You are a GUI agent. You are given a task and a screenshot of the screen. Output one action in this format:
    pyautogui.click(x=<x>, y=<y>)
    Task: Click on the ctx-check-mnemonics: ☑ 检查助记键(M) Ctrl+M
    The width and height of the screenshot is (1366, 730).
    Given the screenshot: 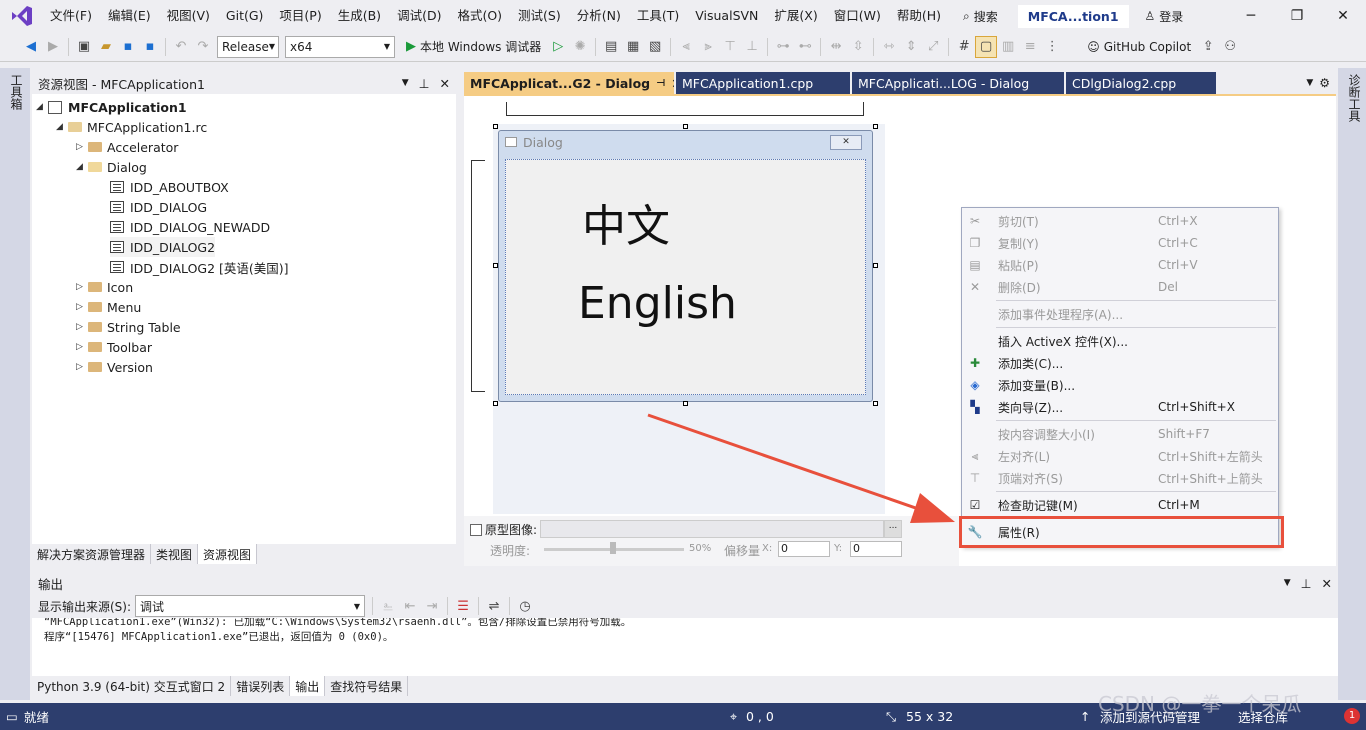 What is the action you would take?
    pyautogui.click(x=1120, y=505)
    